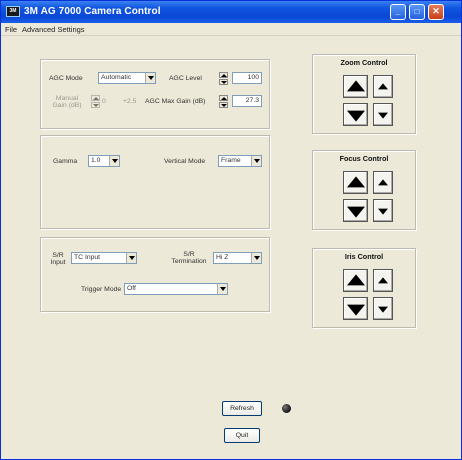 The height and width of the screenshot is (460, 462). What do you see at coordinates (247, 101) in the screenshot?
I see `agc-max-gain-input: 27.3` at bounding box center [247, 101].